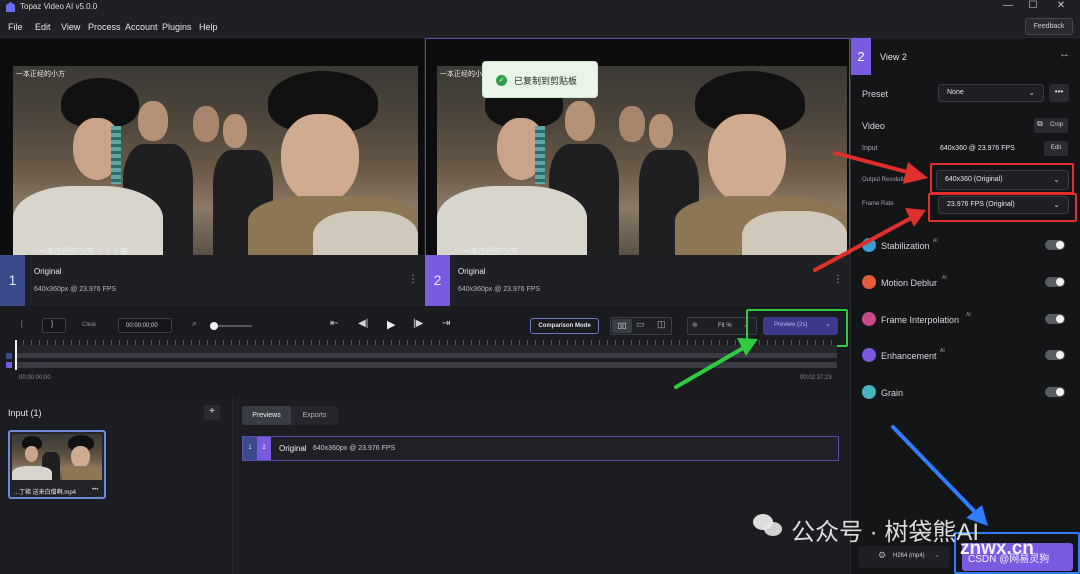  What do you see at coordinates (25, 413) in the screenshot?
I see `input-panel-title: Input (1)` at bounding box center [25, 413].